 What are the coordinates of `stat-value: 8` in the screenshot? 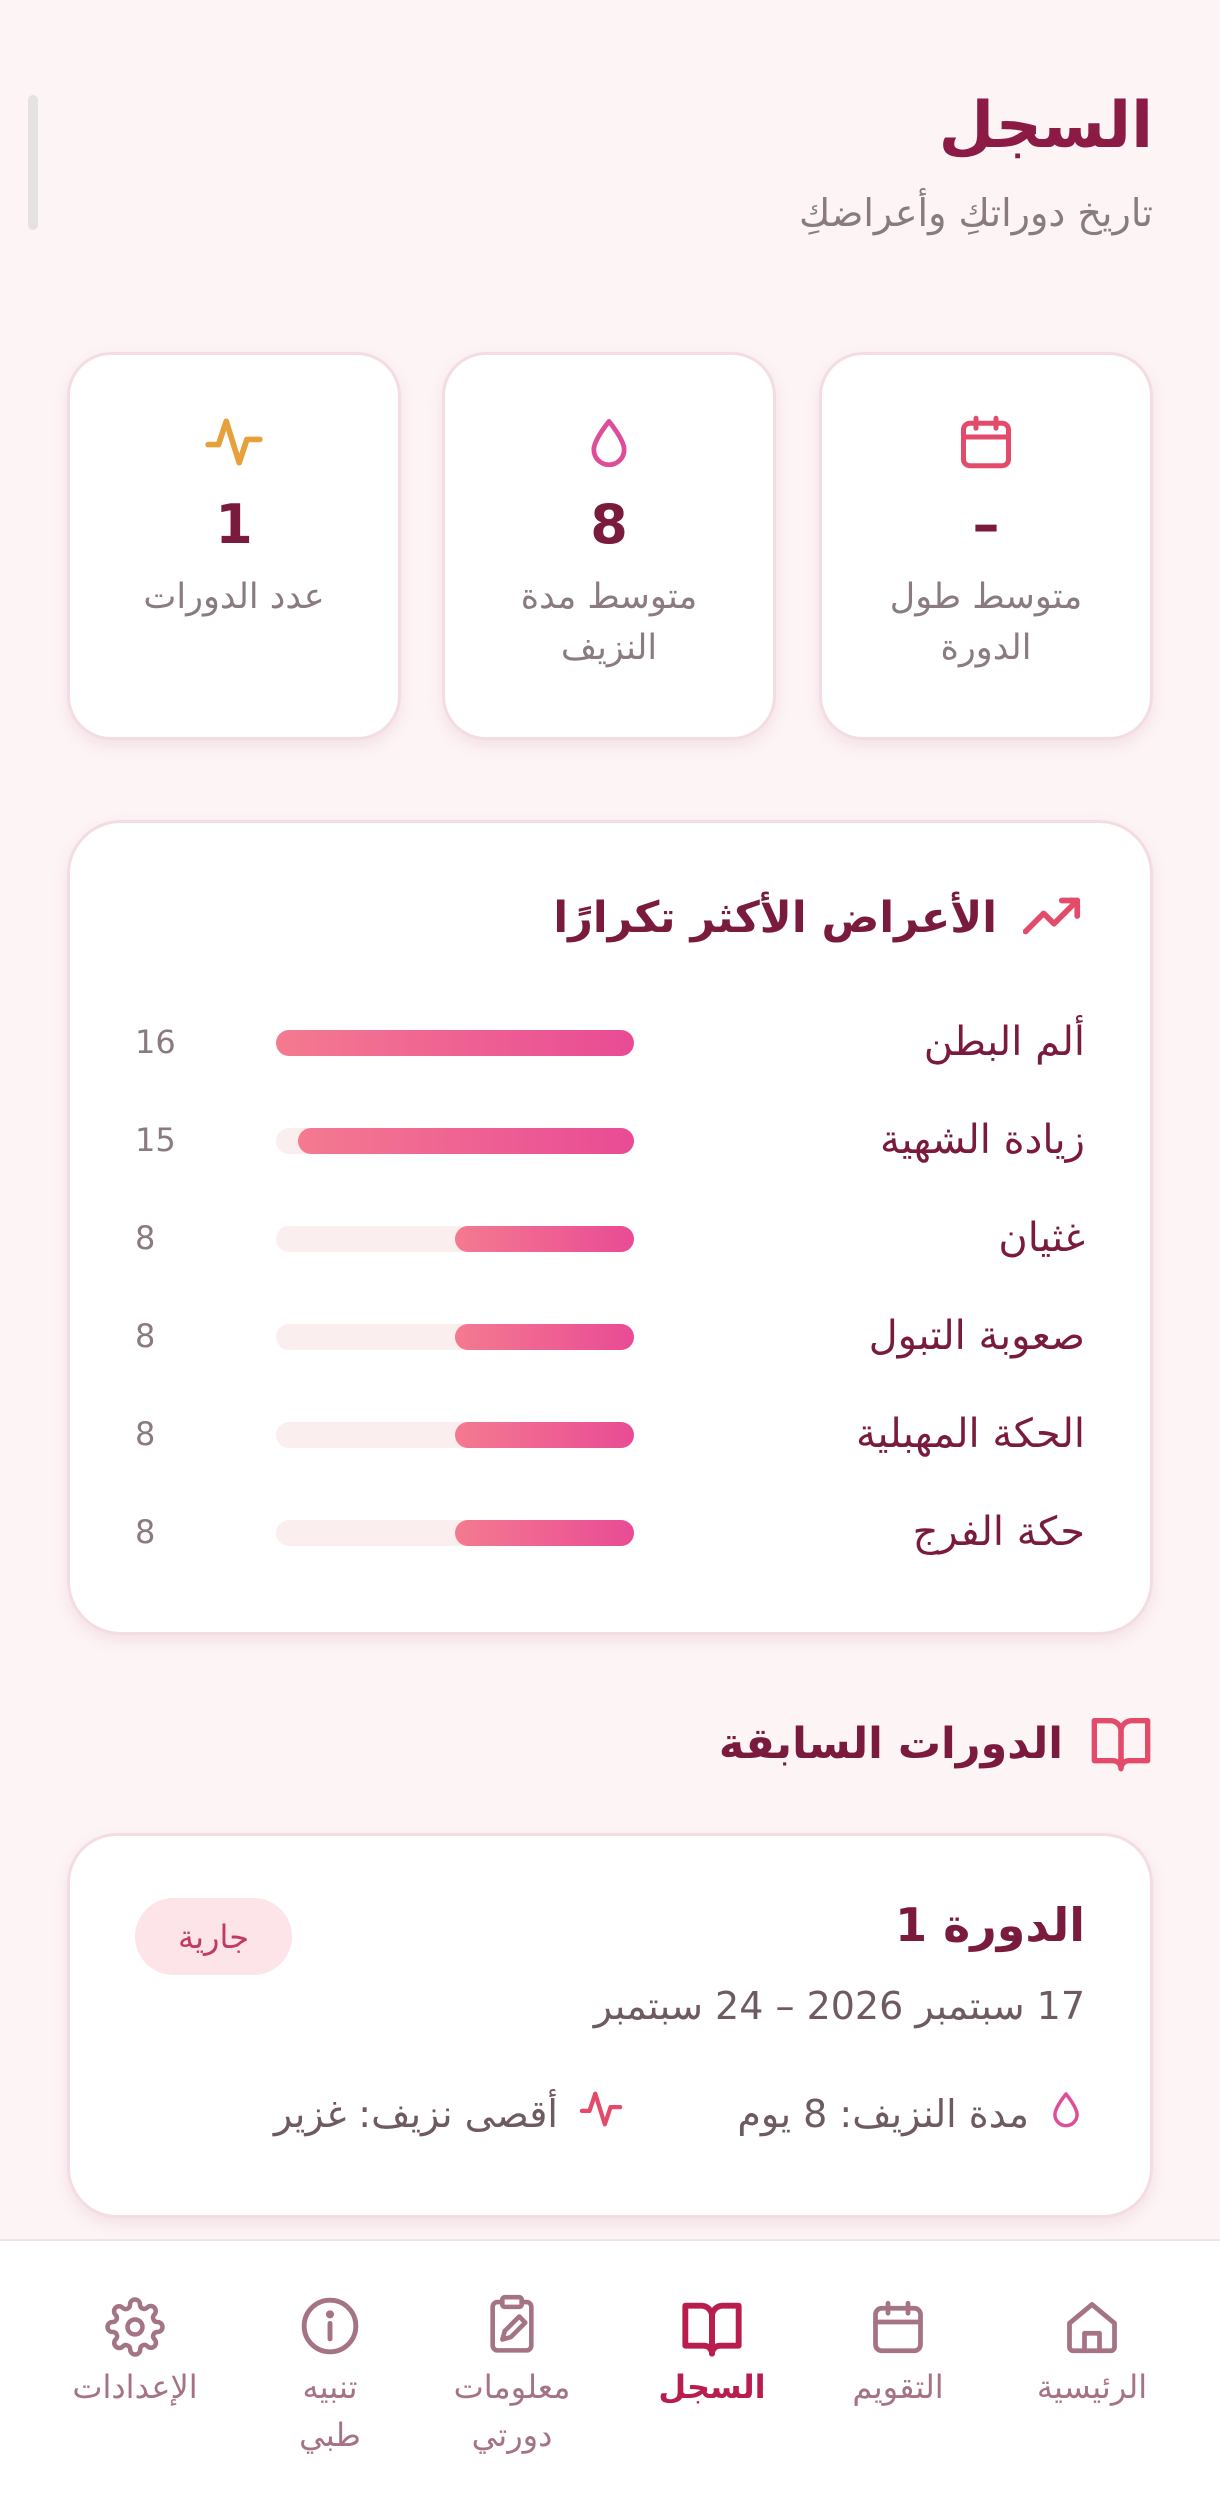 It's located at (609, 524).